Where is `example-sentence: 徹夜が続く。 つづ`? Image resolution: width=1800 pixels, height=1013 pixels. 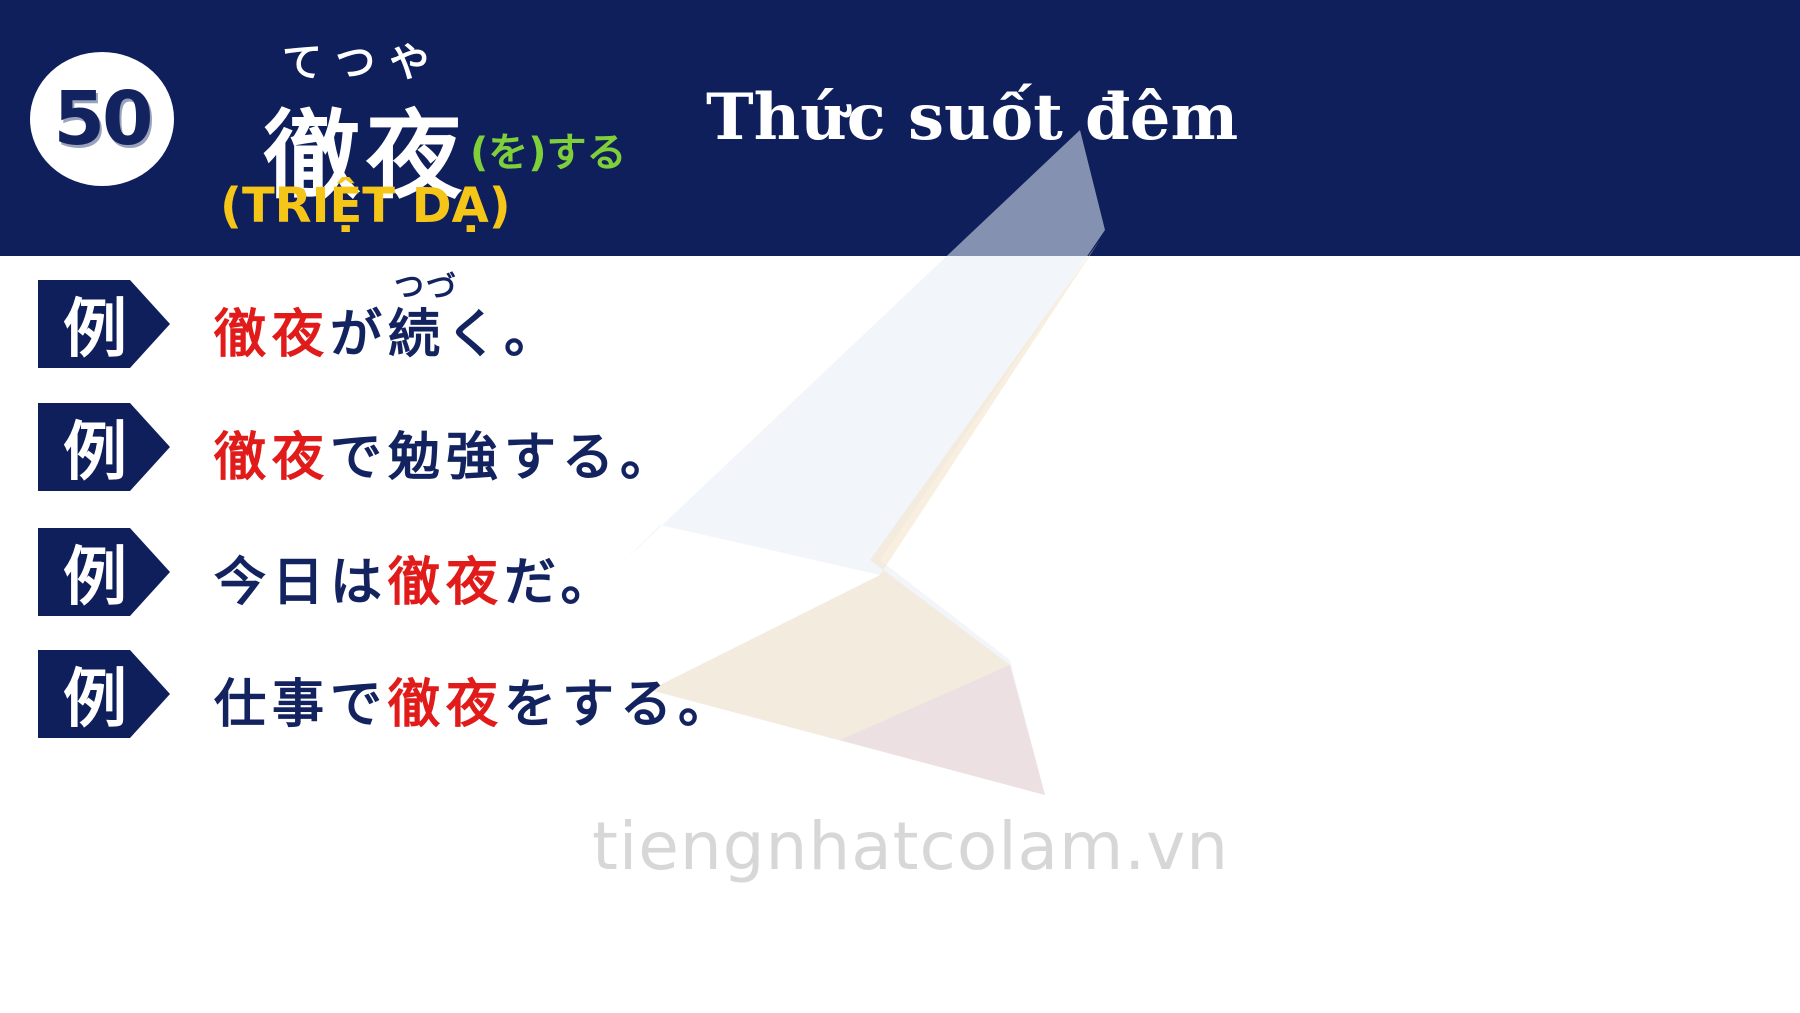 example-sentence: 徹夜が続く。 つづ is located at coordinates (388, 318).